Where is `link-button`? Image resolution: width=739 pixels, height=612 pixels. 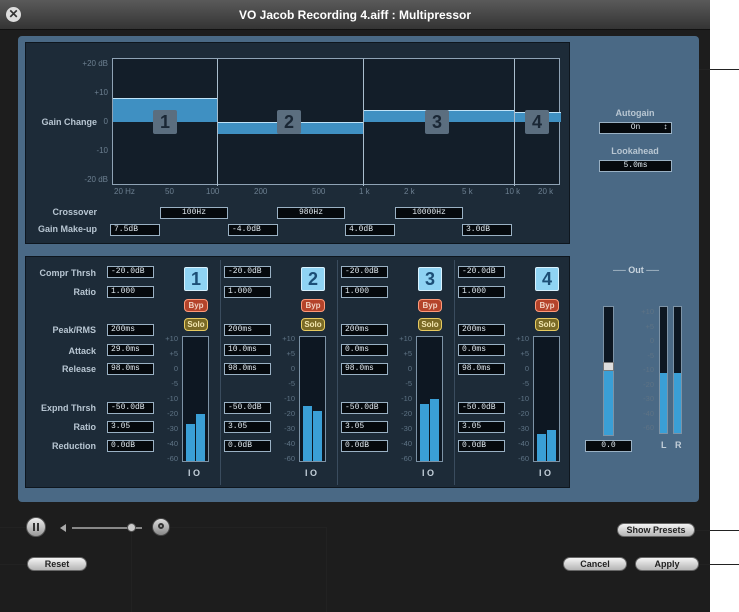
link-button is located at coordinates (161, 527).